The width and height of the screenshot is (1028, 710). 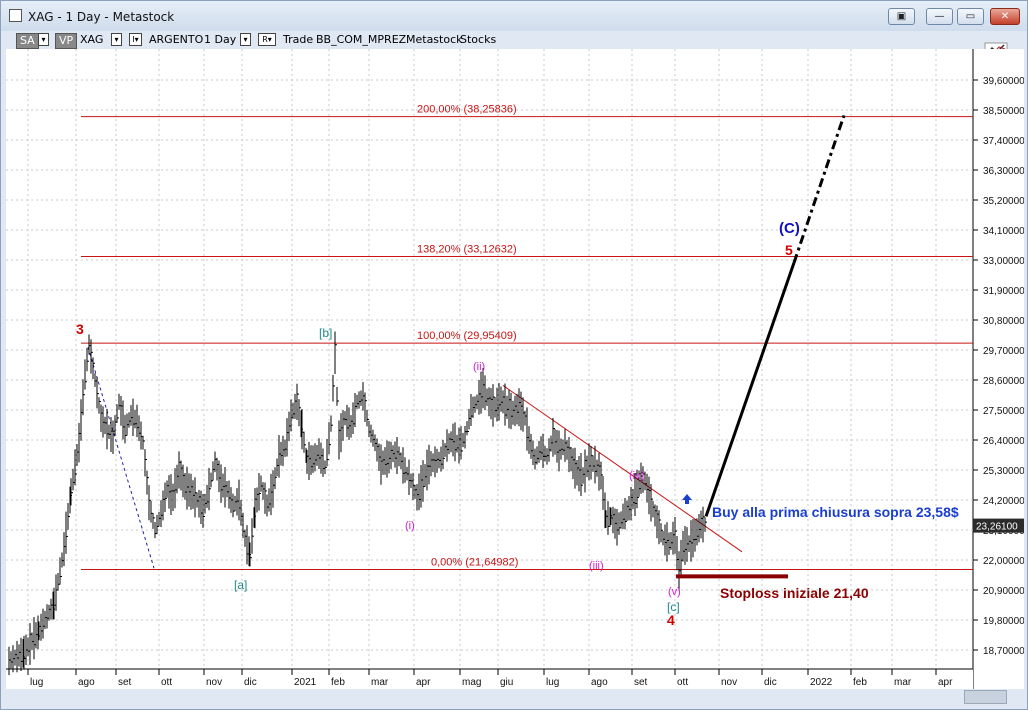 I want to click on type-label: Stocks, so click(x=478, y=39).